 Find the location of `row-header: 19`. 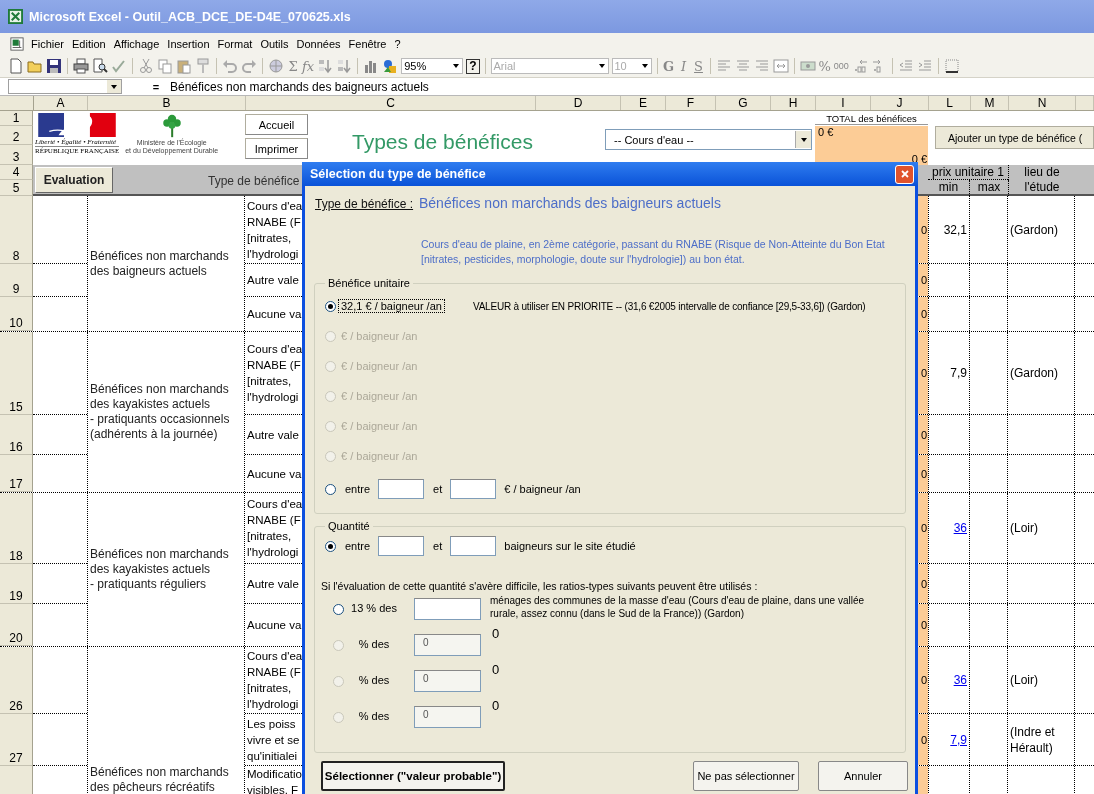

row-header: 19 is located at coordinates (16, 584).